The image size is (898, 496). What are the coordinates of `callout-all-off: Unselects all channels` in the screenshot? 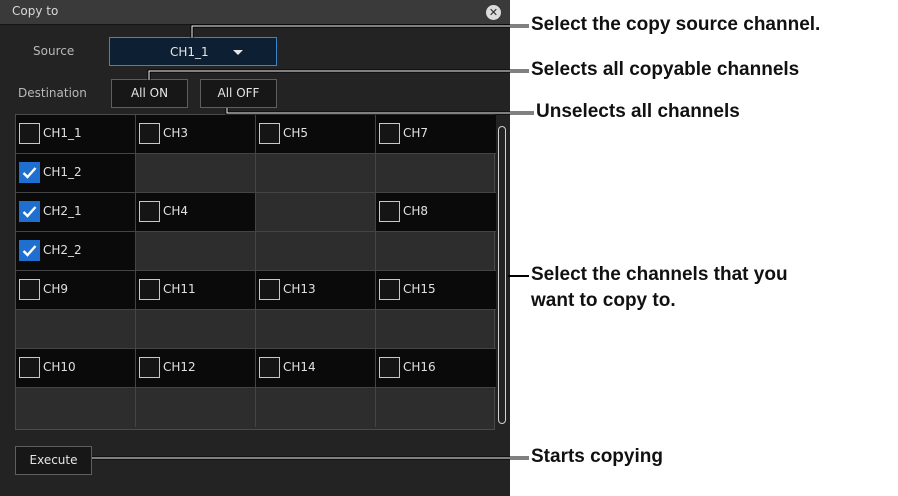 It's located at (638, 111).